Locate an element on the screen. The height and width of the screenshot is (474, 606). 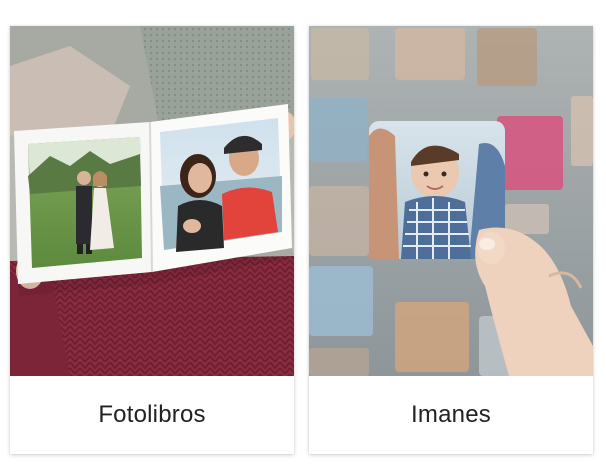
product-label-imanes: Imanes is located at coordinates (451, 415).